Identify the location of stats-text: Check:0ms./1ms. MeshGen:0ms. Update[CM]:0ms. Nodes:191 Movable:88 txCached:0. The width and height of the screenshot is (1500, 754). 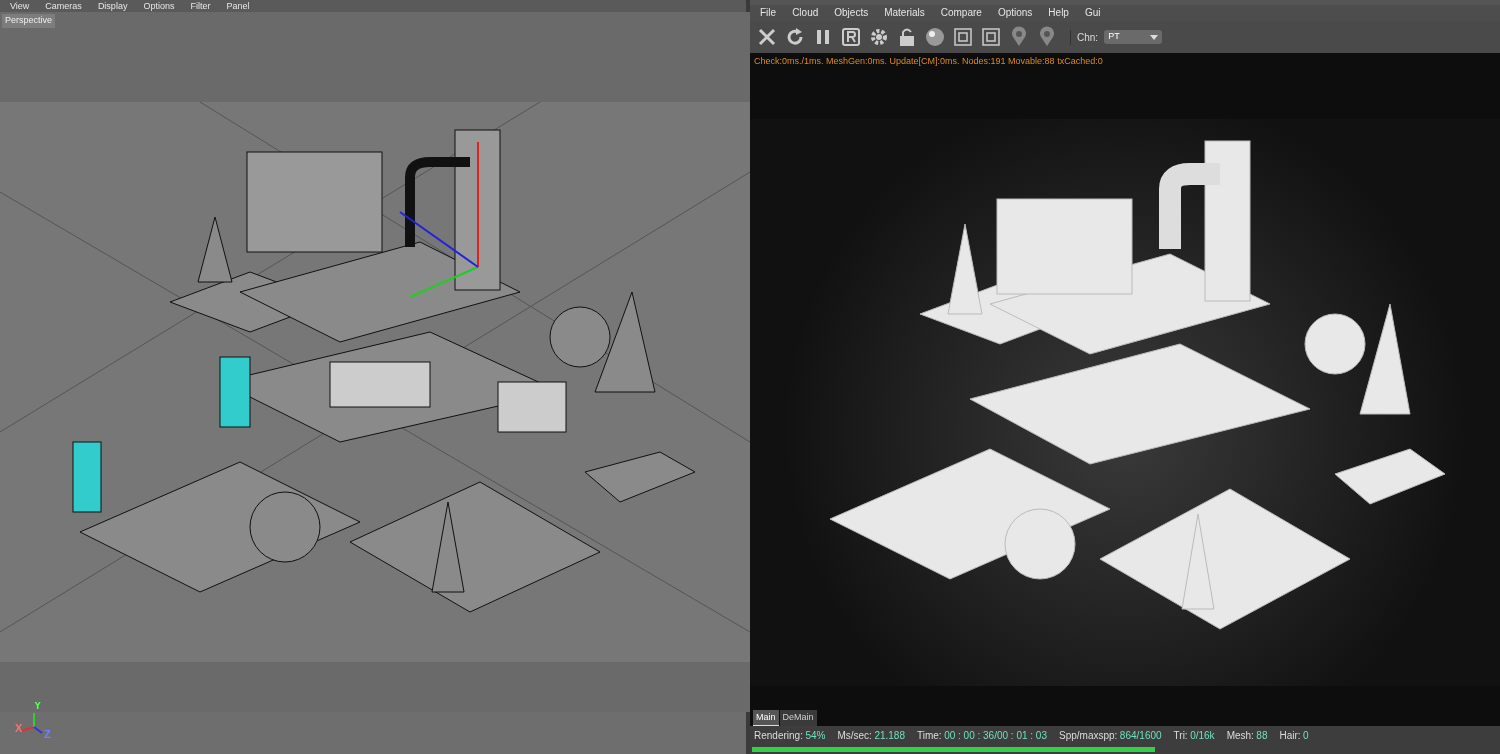
(928, 61).